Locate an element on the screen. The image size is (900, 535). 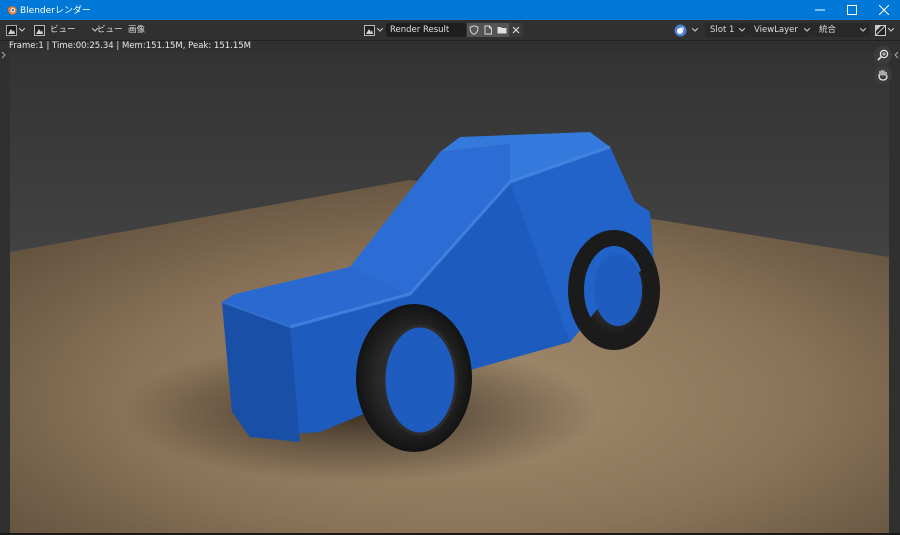
menu-image: 画像 is located at coordinates (136, 30).